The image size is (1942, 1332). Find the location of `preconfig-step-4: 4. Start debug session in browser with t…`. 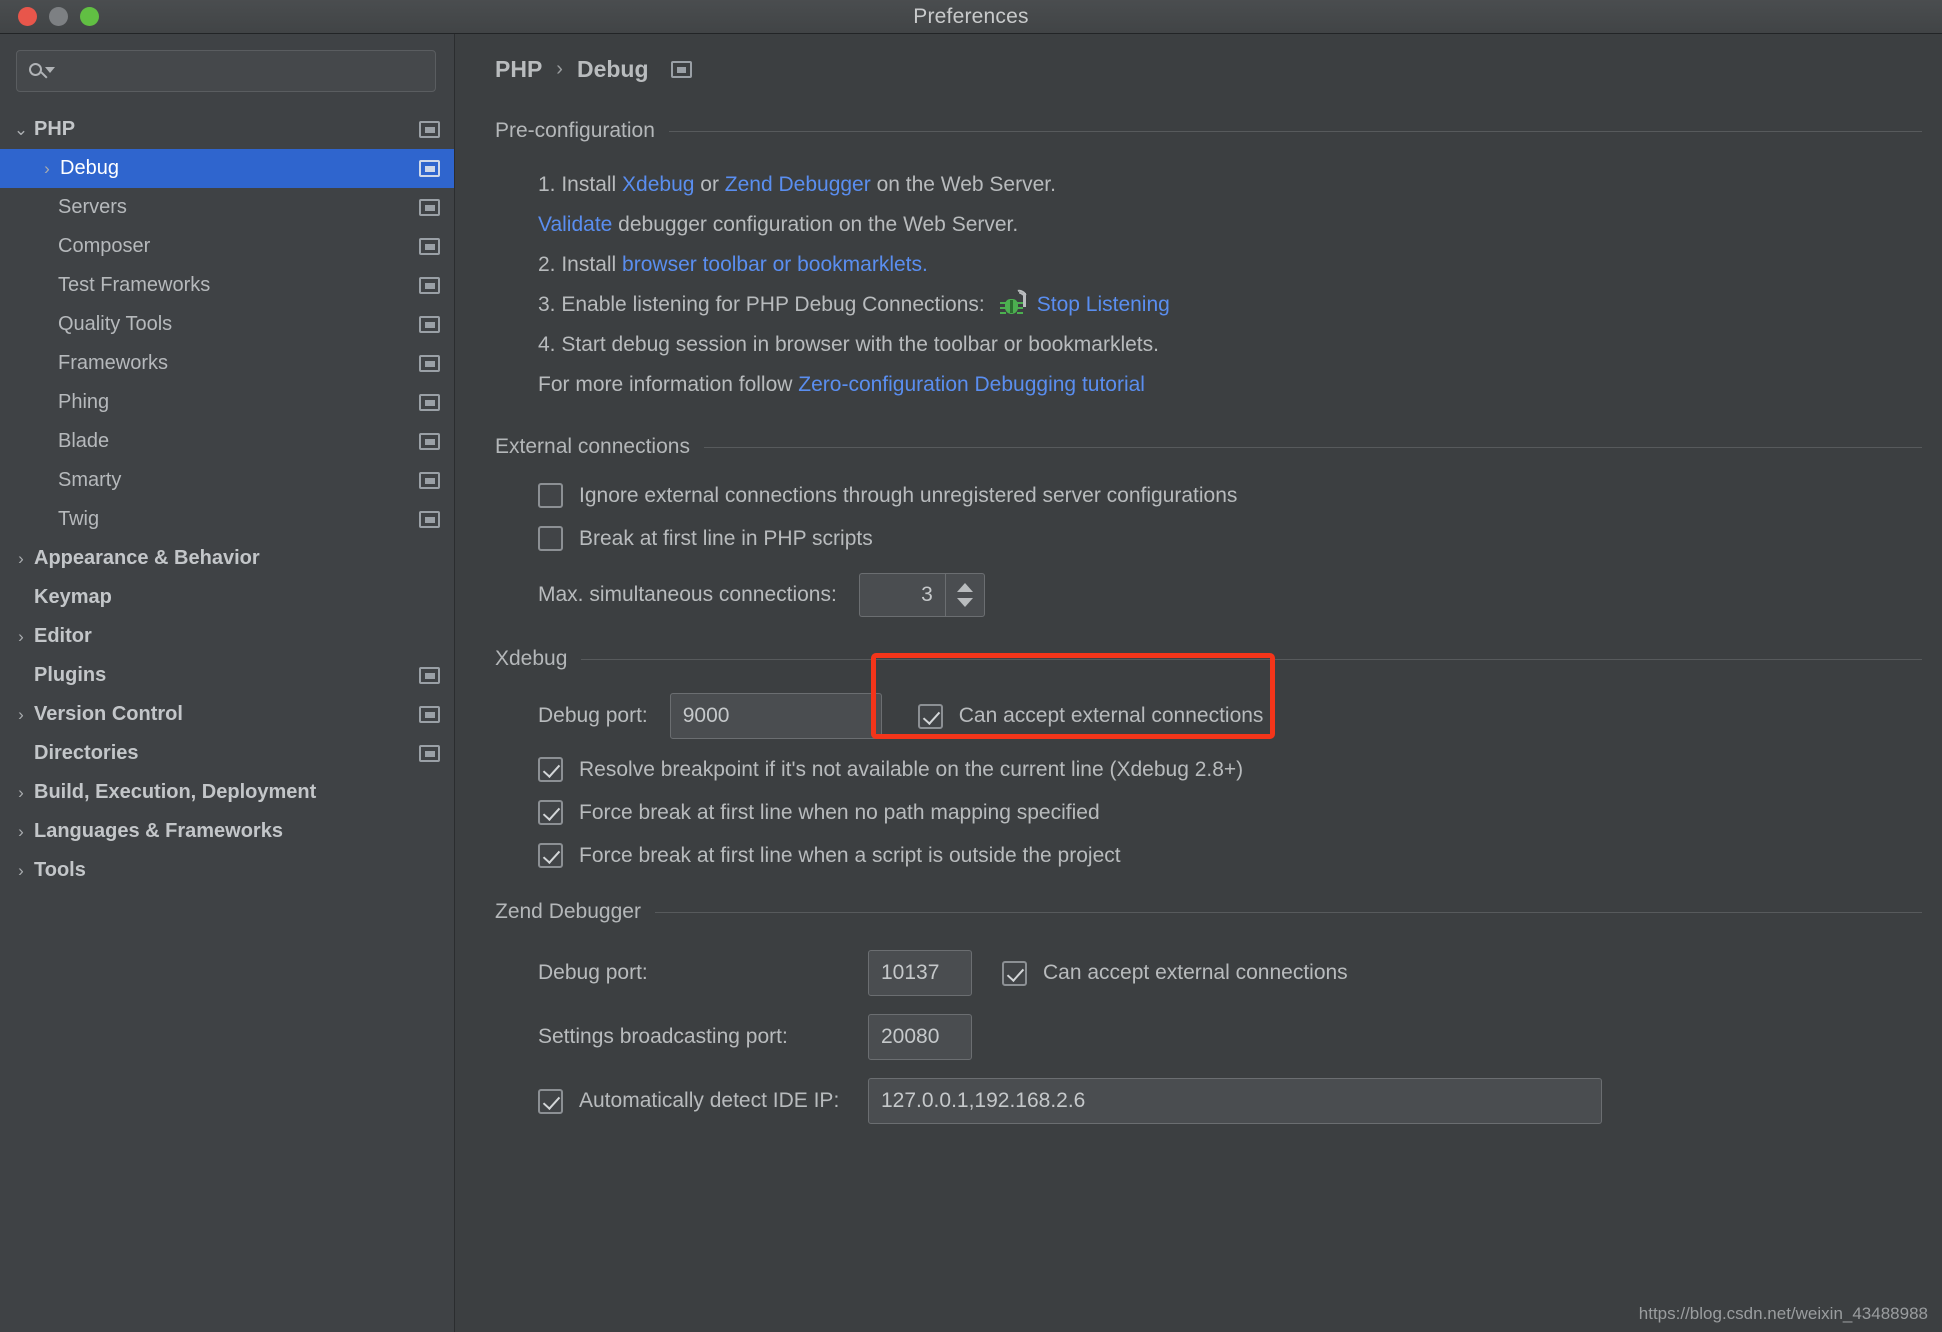

preconfig-step-4: 4. Start debug session in browser with t… is located at coordinates (848, 344).